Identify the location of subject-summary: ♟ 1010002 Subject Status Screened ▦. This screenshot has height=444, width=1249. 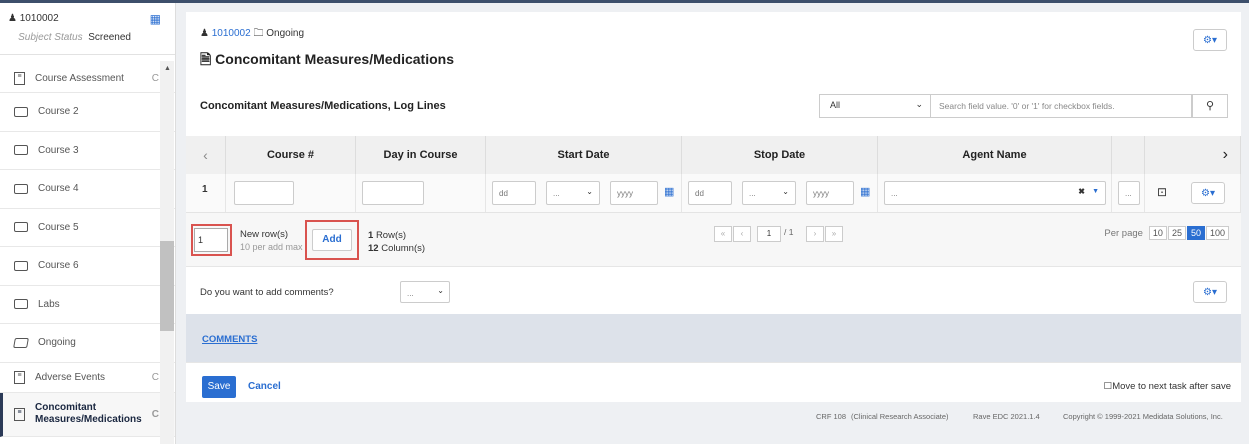
(87, 29).